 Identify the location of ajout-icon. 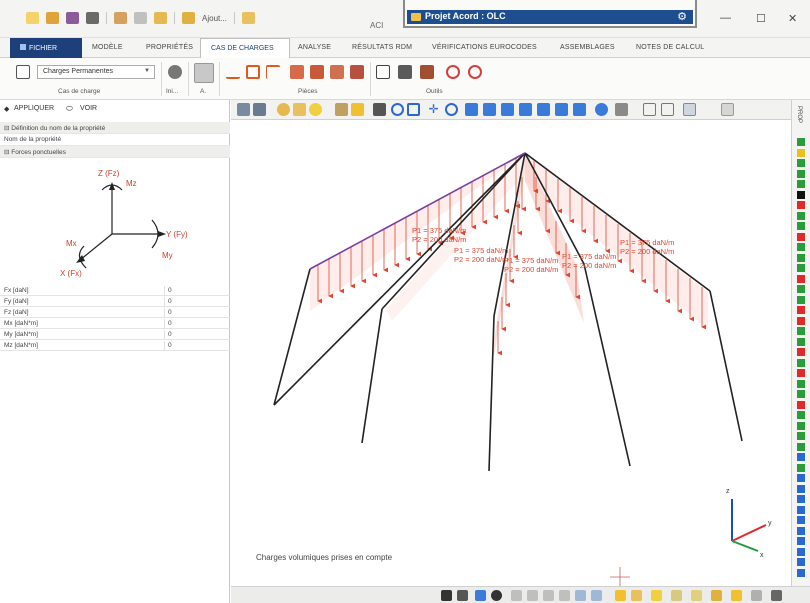
(188, 18).